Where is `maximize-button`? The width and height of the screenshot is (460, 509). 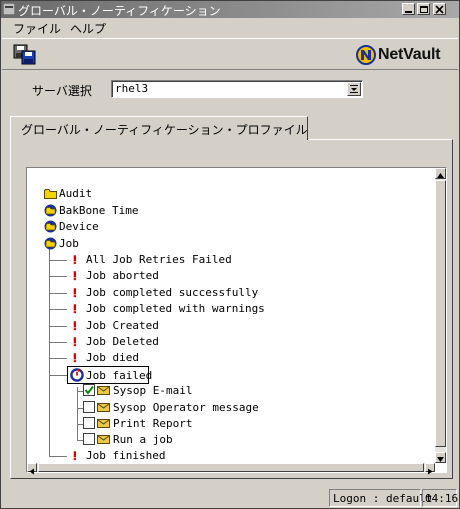 maximize-button is located at coordinates (423, 9).